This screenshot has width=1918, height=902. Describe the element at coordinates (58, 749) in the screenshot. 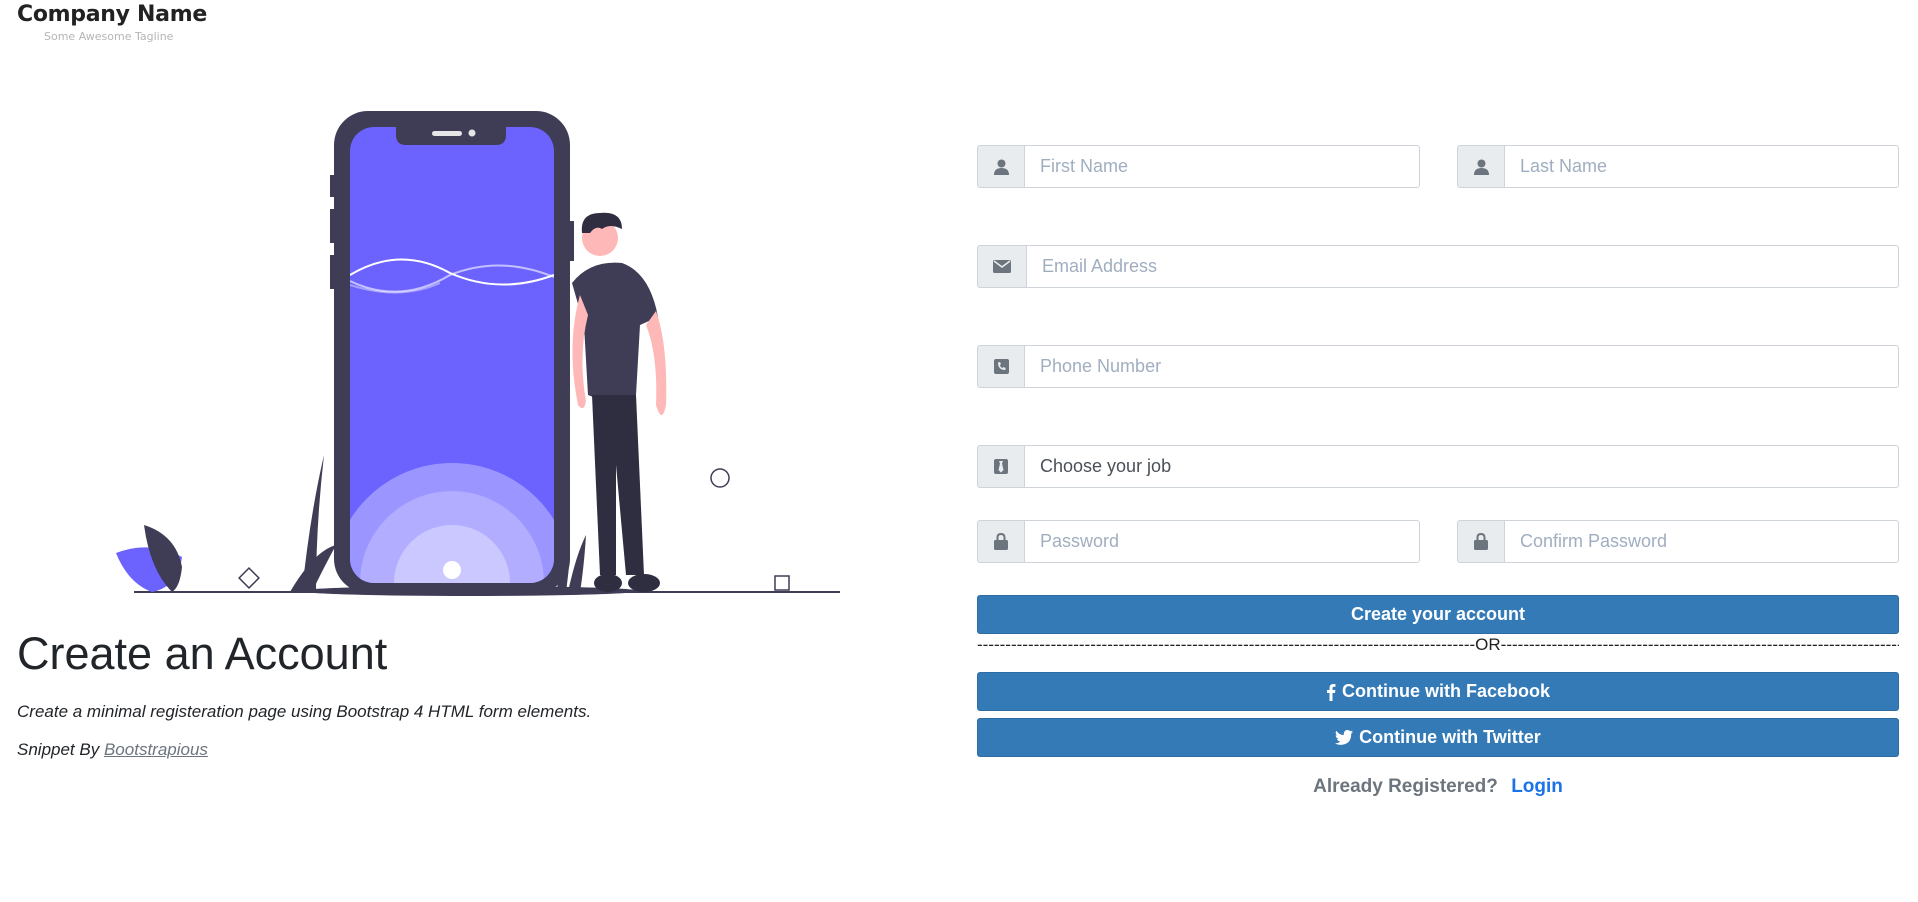

I see `credit-prefix: Snippet By` at that location.